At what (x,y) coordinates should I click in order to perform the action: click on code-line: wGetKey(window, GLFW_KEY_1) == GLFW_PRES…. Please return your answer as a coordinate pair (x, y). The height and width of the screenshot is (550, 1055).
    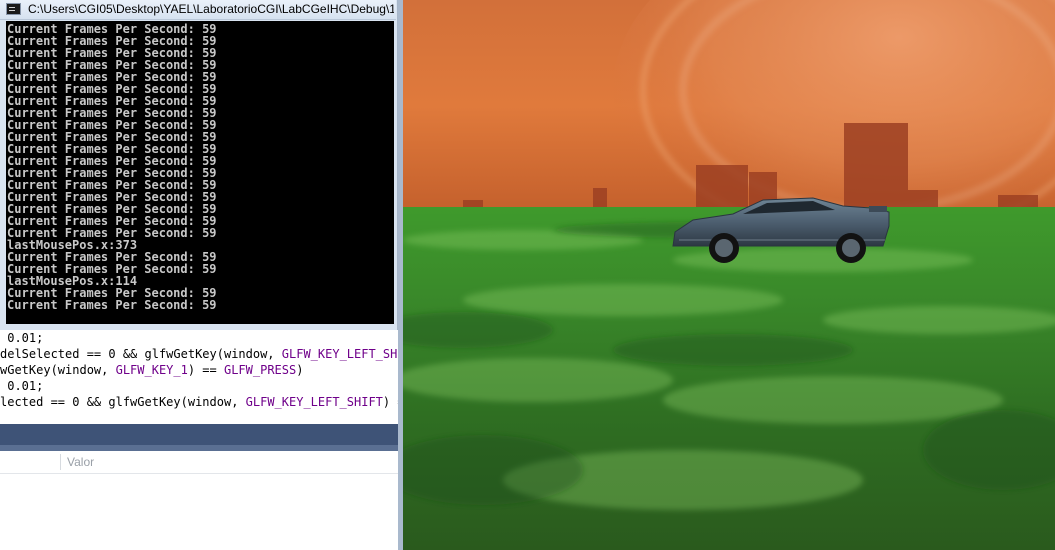
    Looking at the image, I should click on (151, 370).